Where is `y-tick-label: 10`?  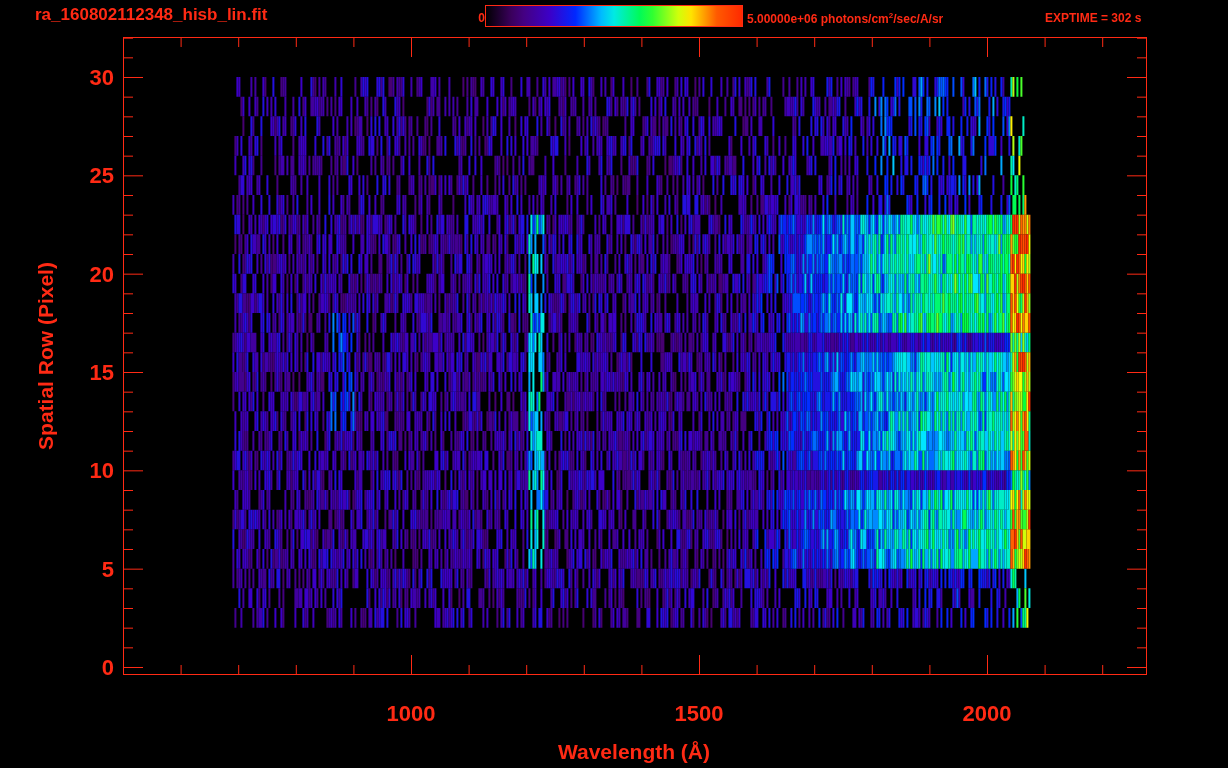 y-tick-label: 10 is located at coordinates (101, 471).